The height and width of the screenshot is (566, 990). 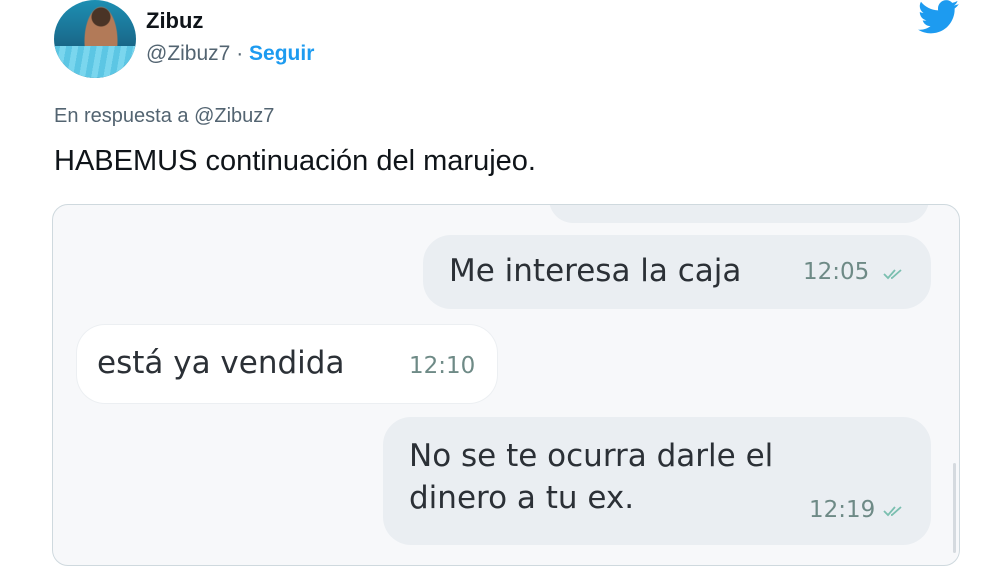 I want to click on author-handle-line: @Zibuz7 · Seguir, so click(x=230, y=54).